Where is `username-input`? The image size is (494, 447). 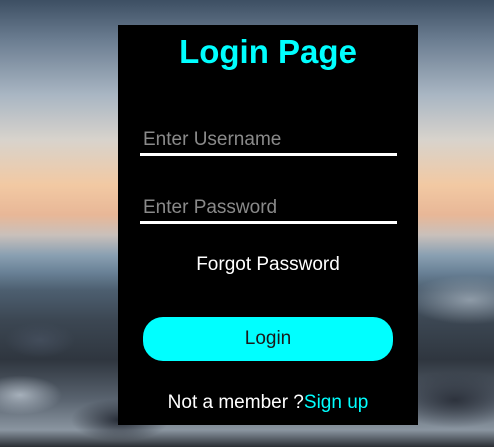 username-input is located at coordinates (268, 141).